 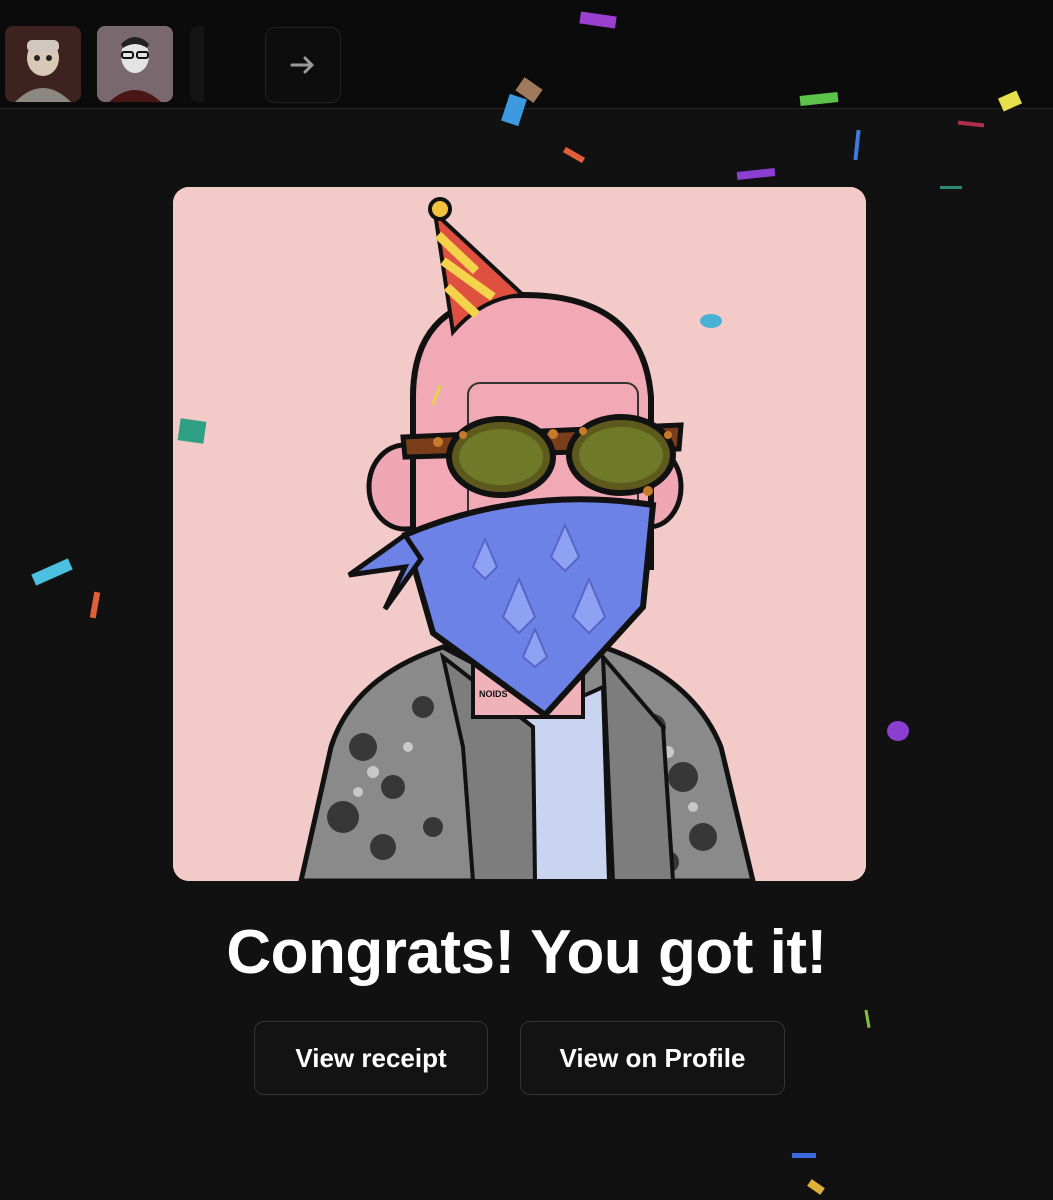 I want to click on view-on-profile-button: View on Profile, so click(x=652, y=1058).